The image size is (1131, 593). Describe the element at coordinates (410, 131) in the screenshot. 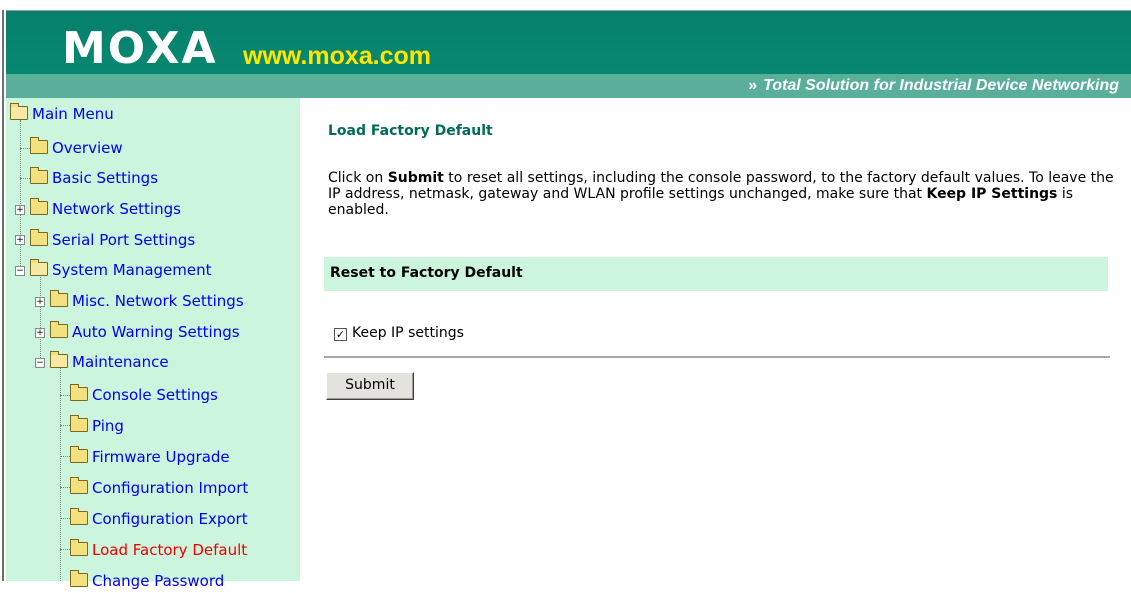

I see `page-title: Load Factory Default` at that location.